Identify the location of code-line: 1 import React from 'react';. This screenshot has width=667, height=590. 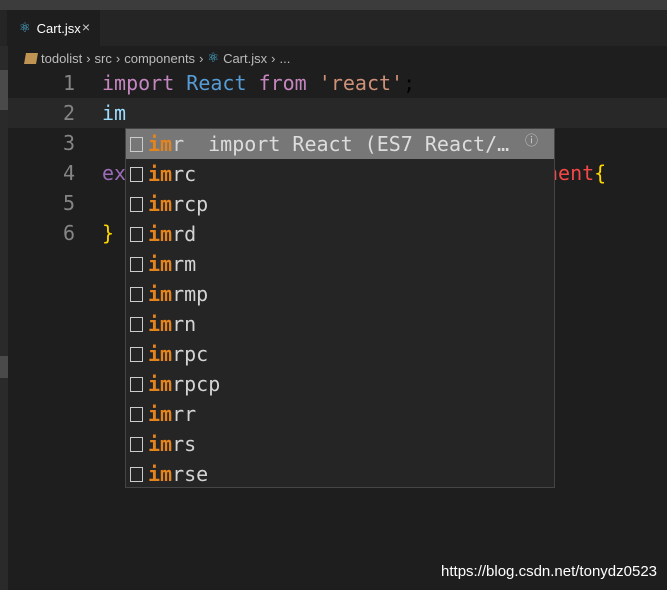
(337, 83).